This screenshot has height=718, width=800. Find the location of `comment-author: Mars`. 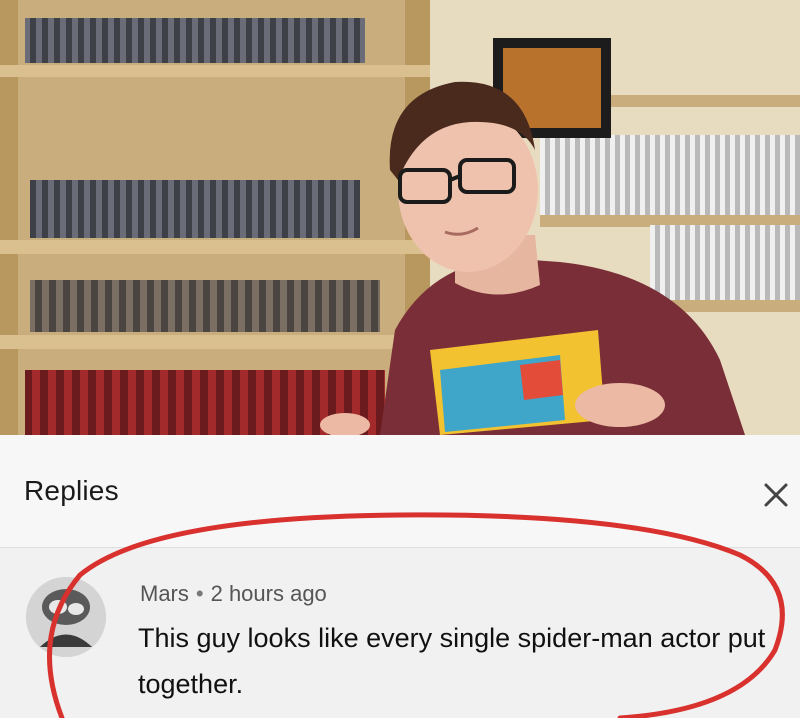

comment-author: Mars is located at coordinates (164, 593).